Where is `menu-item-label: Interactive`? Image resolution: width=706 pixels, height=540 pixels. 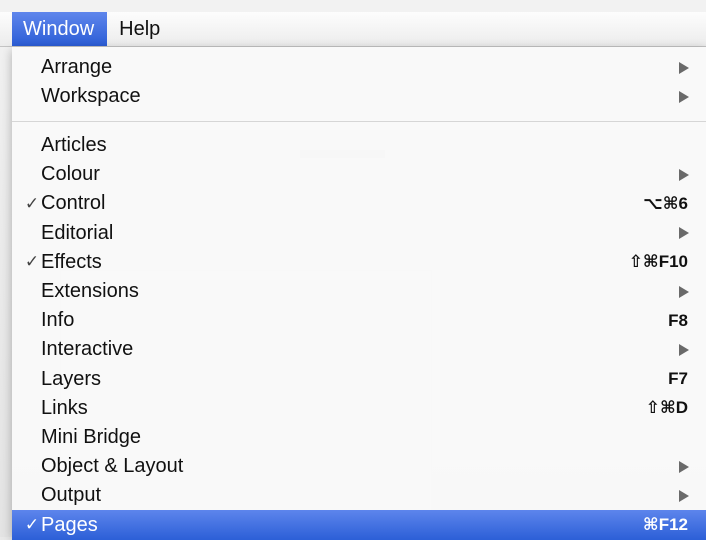 menu-item-label: Interactive is located at coordinates (87, 349).